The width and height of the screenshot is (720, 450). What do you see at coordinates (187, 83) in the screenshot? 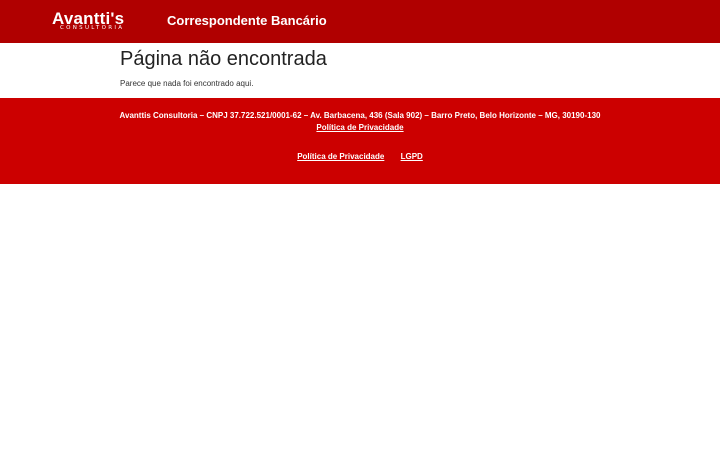
I see `not-found-message: Parece que nada foi encontrado aqui.` at bounding box center [187, 83].